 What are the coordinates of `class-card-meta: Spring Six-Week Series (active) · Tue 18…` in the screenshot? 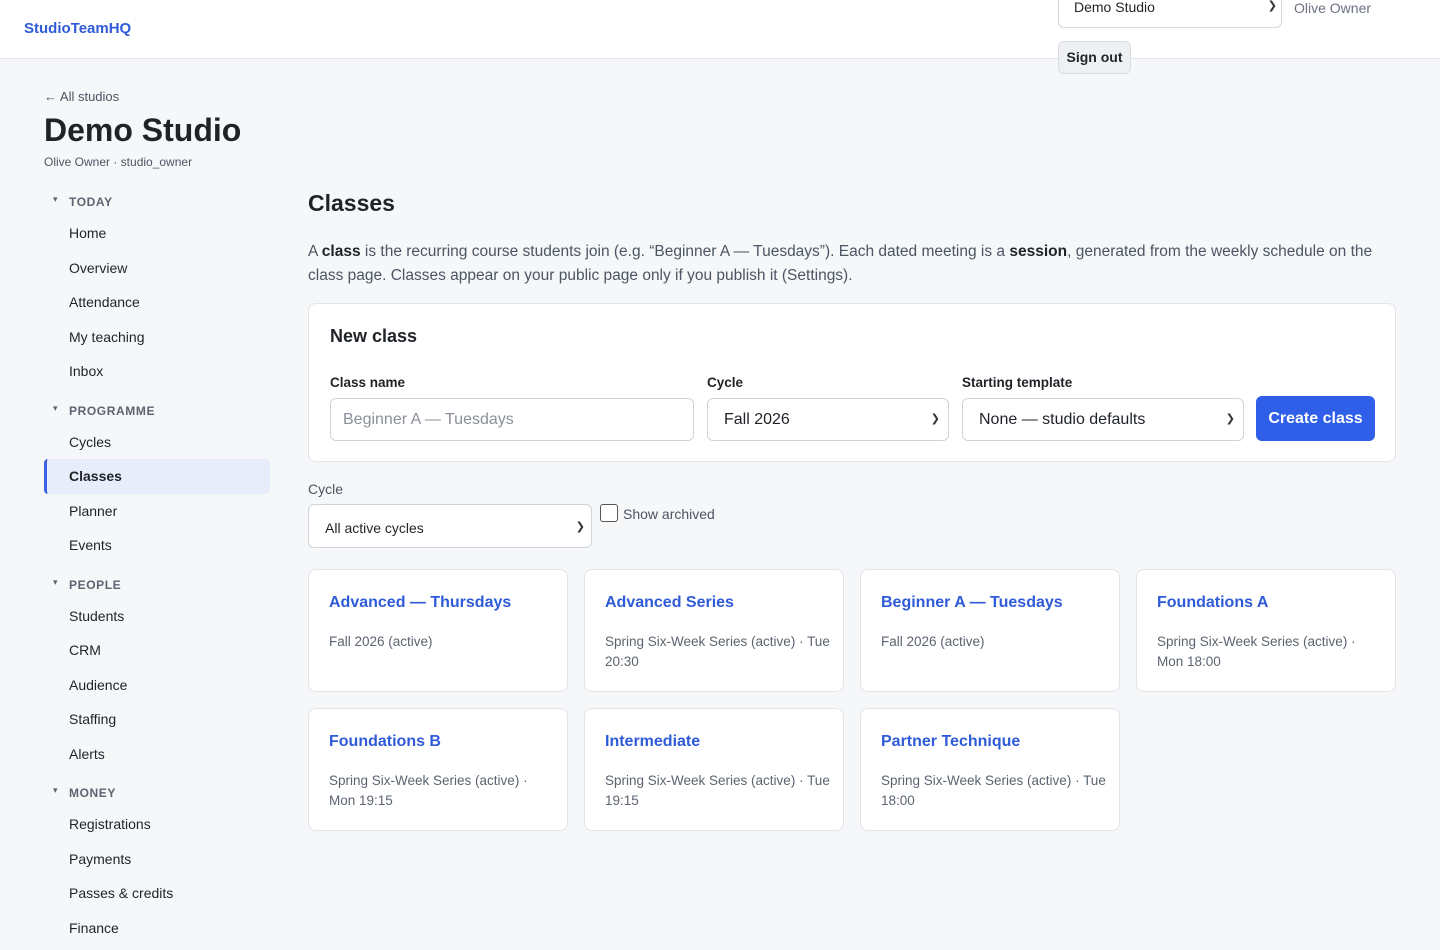 It's located at (993, 790).